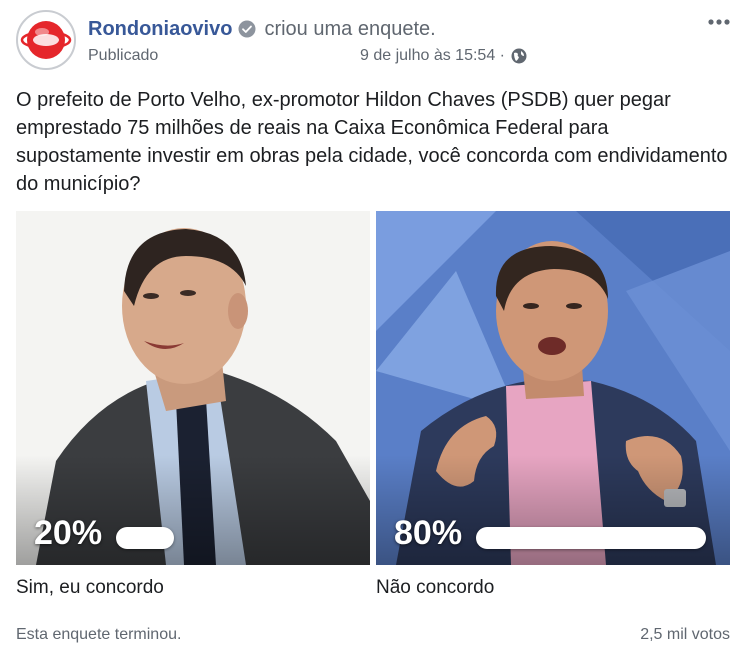 The height and width of the screenshot is (648, 746). Describe the element at coordinates (99, 634) in the screenshot. I see `poll-status: Esta enquete terminou.` at that location.